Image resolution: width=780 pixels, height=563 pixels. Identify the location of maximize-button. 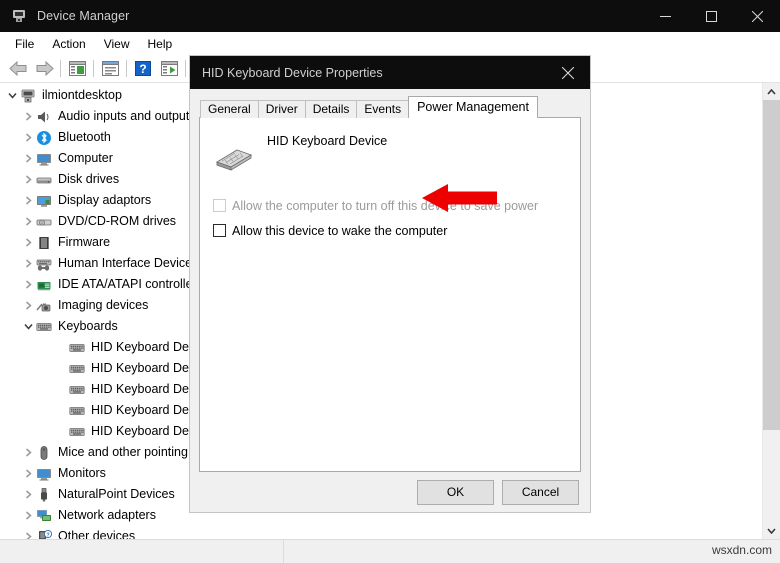
(711, 16).